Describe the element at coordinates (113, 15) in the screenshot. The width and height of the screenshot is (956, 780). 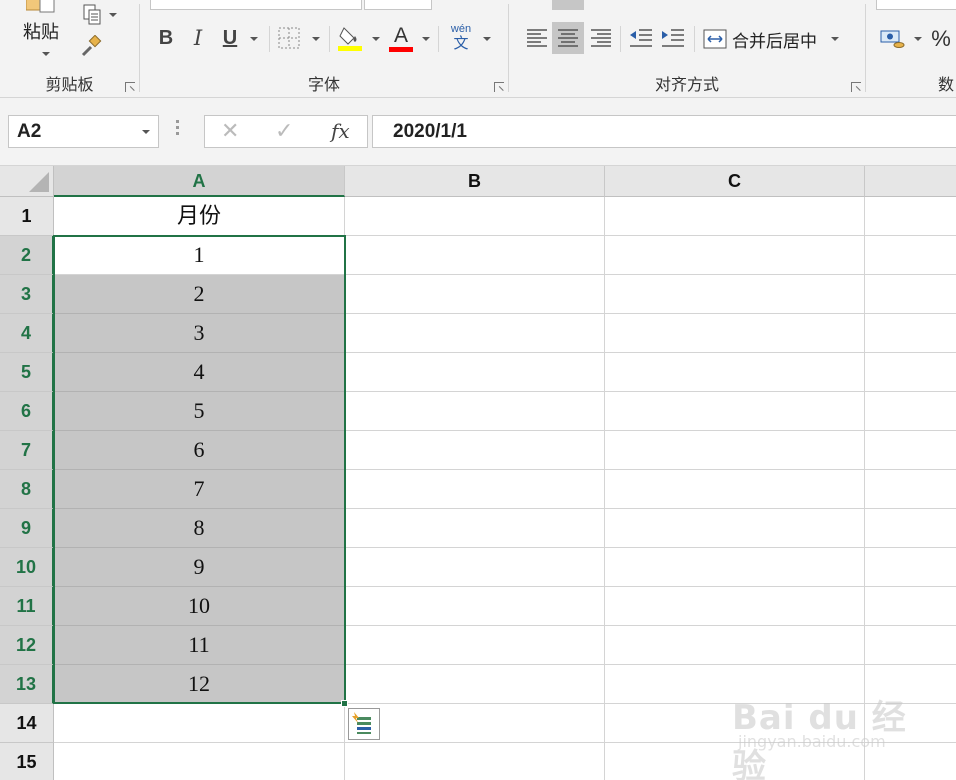
I see `copy-dropdown-caret` at that location.